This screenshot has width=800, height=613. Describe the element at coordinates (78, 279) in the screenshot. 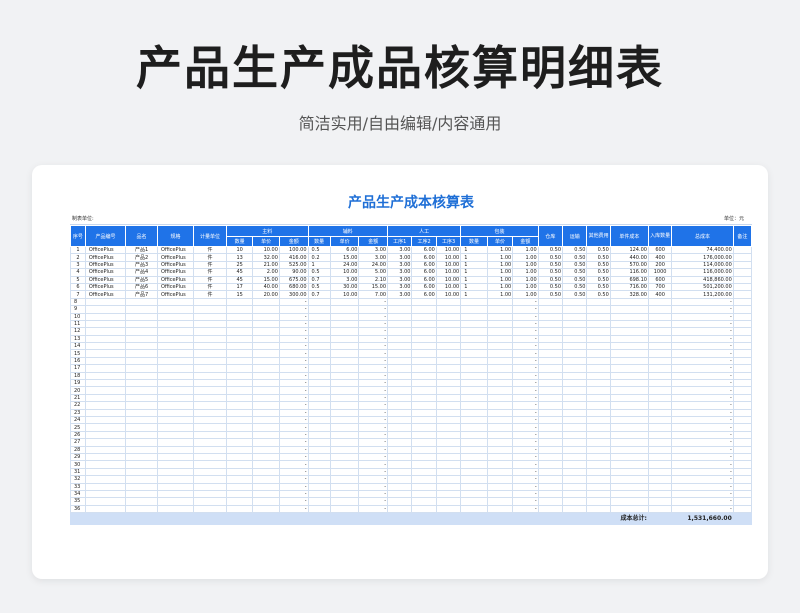

I see `table-cell: 5` at that location.